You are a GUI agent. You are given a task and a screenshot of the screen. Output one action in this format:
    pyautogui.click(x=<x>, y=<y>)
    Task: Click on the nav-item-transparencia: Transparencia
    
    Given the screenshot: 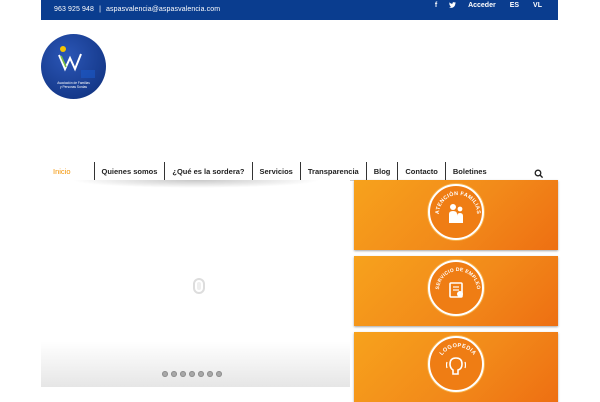 What is the action you would take?
    pyautogui.click(x=334, y=171)
    